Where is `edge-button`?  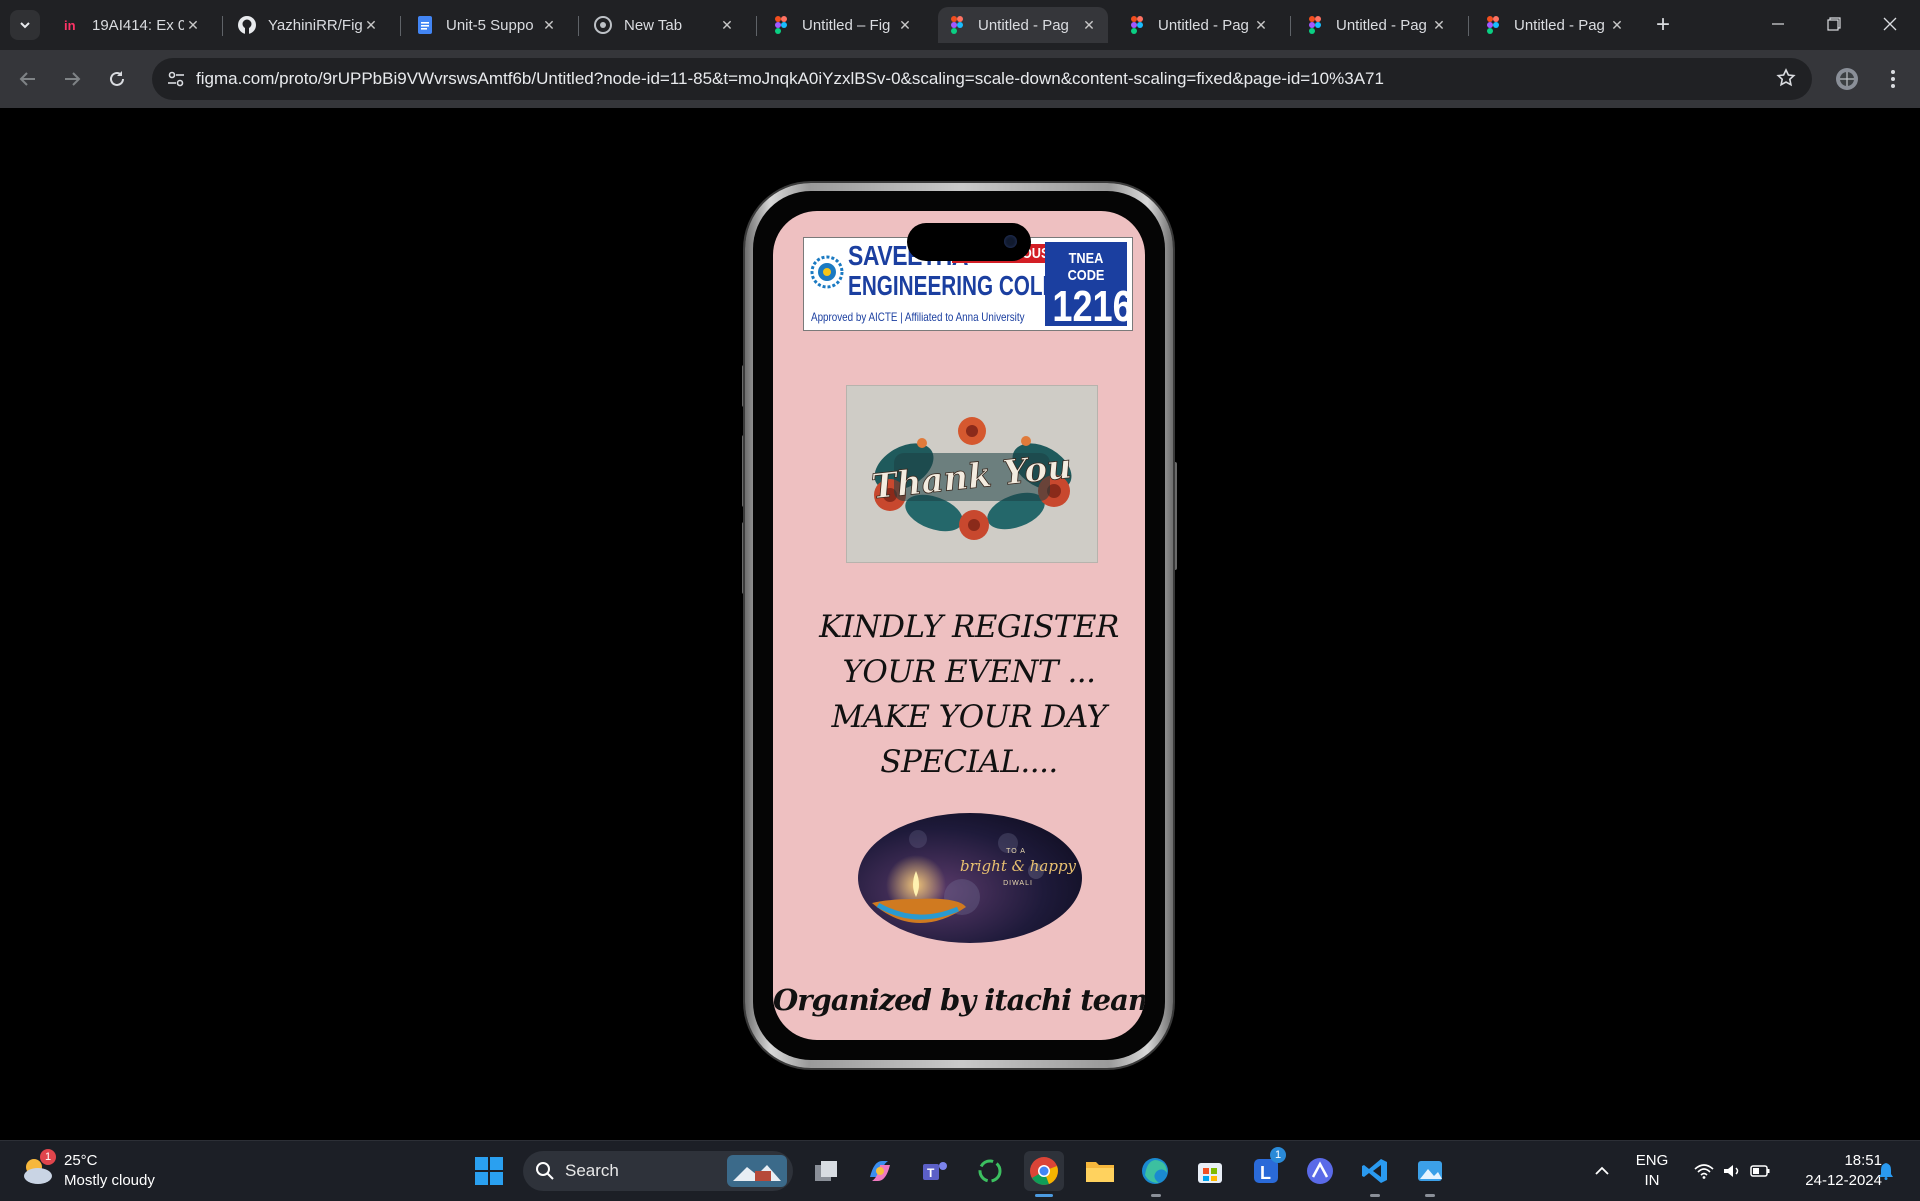
edge-button is located at coordinates (1155, 1171).